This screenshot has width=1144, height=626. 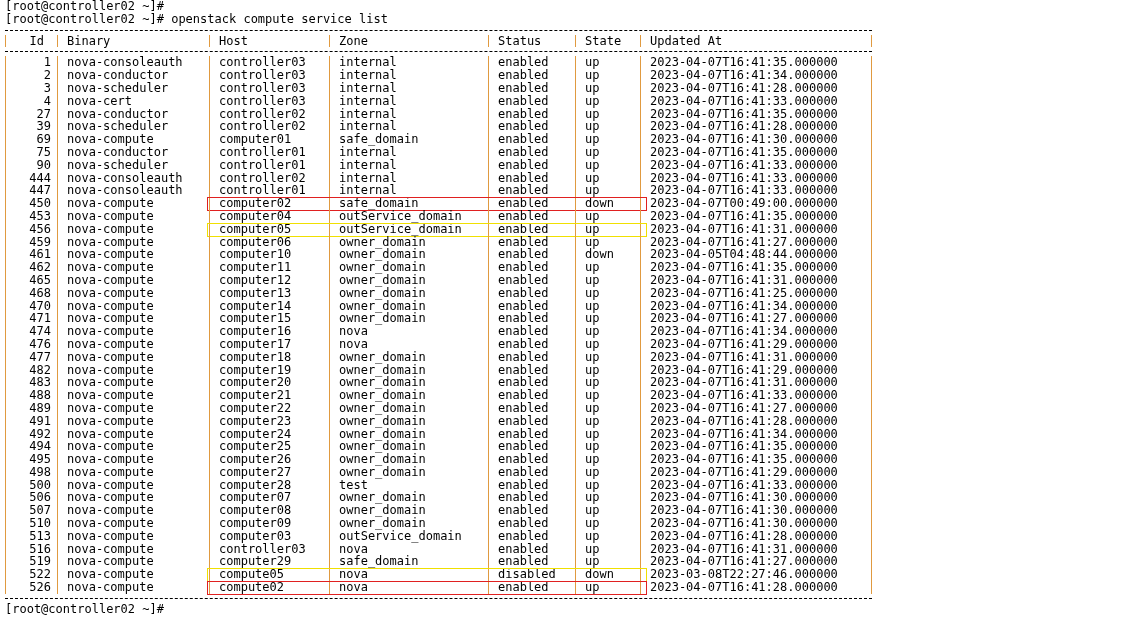 I want to click on table-cell: 2023-04-07T16:41:29.000000, so click(x=744, y=369).